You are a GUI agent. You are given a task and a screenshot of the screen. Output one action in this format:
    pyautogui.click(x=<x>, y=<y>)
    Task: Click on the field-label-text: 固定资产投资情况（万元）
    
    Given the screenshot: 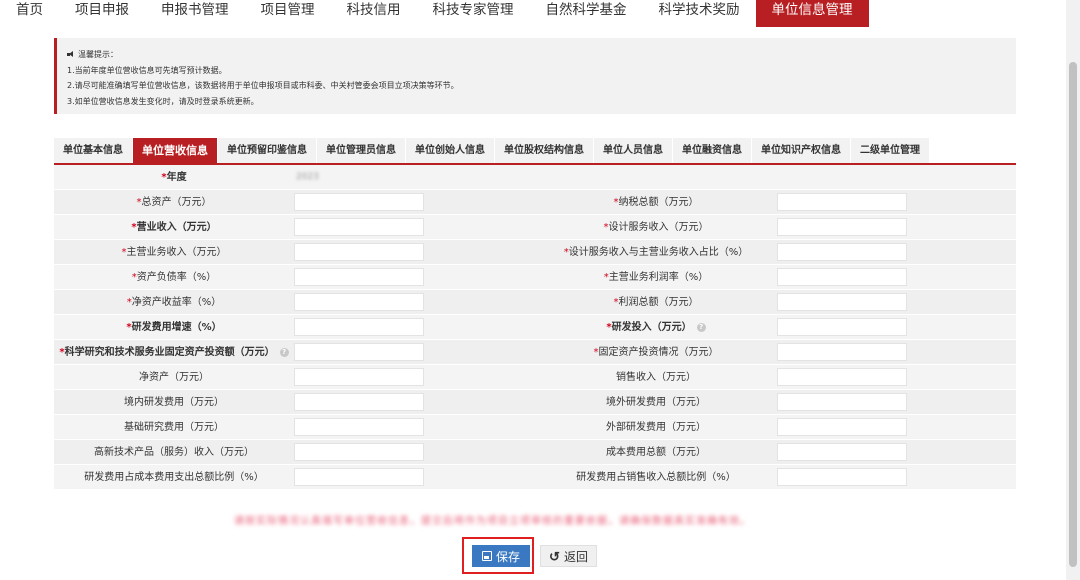 What is the action you would take?
    pyautogui.click(x=658, y=352)
    